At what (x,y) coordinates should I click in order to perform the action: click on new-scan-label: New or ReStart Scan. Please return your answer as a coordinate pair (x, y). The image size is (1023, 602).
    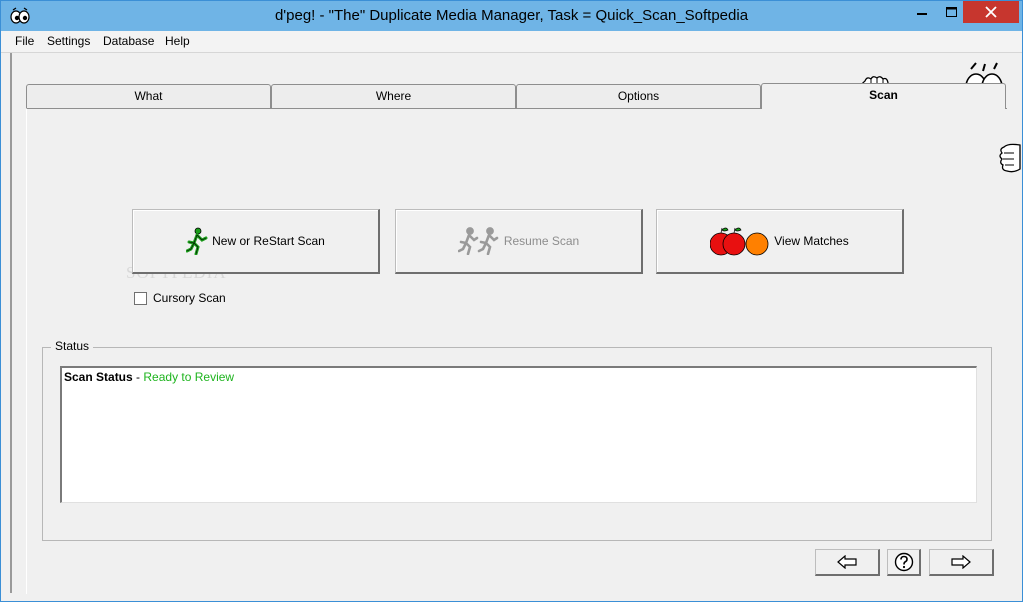
    Looking at the image, I should click on (268, 241).